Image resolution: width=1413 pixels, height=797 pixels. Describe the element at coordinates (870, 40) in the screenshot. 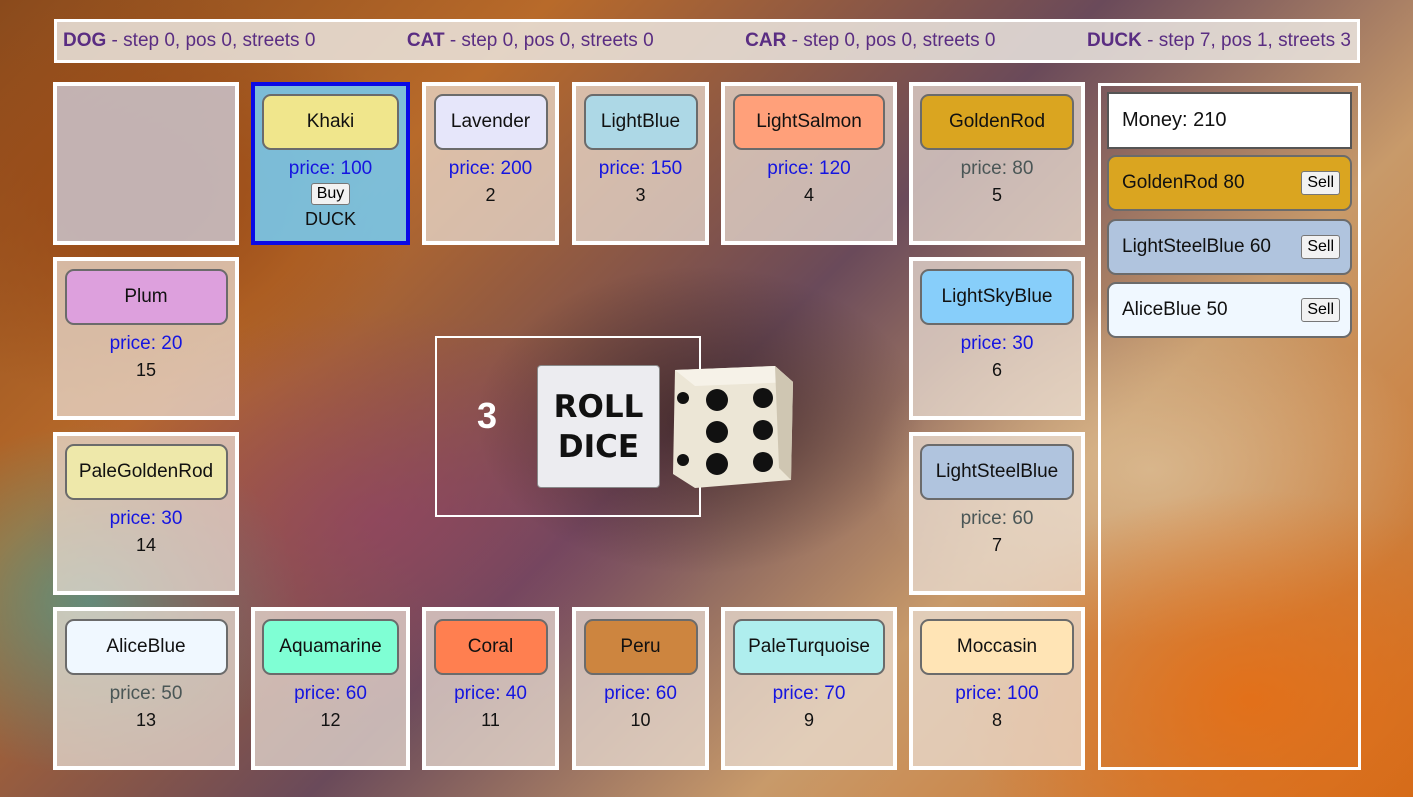

I see `player-status-car: CAR - step 0, pos 0, streets 0` at that location.